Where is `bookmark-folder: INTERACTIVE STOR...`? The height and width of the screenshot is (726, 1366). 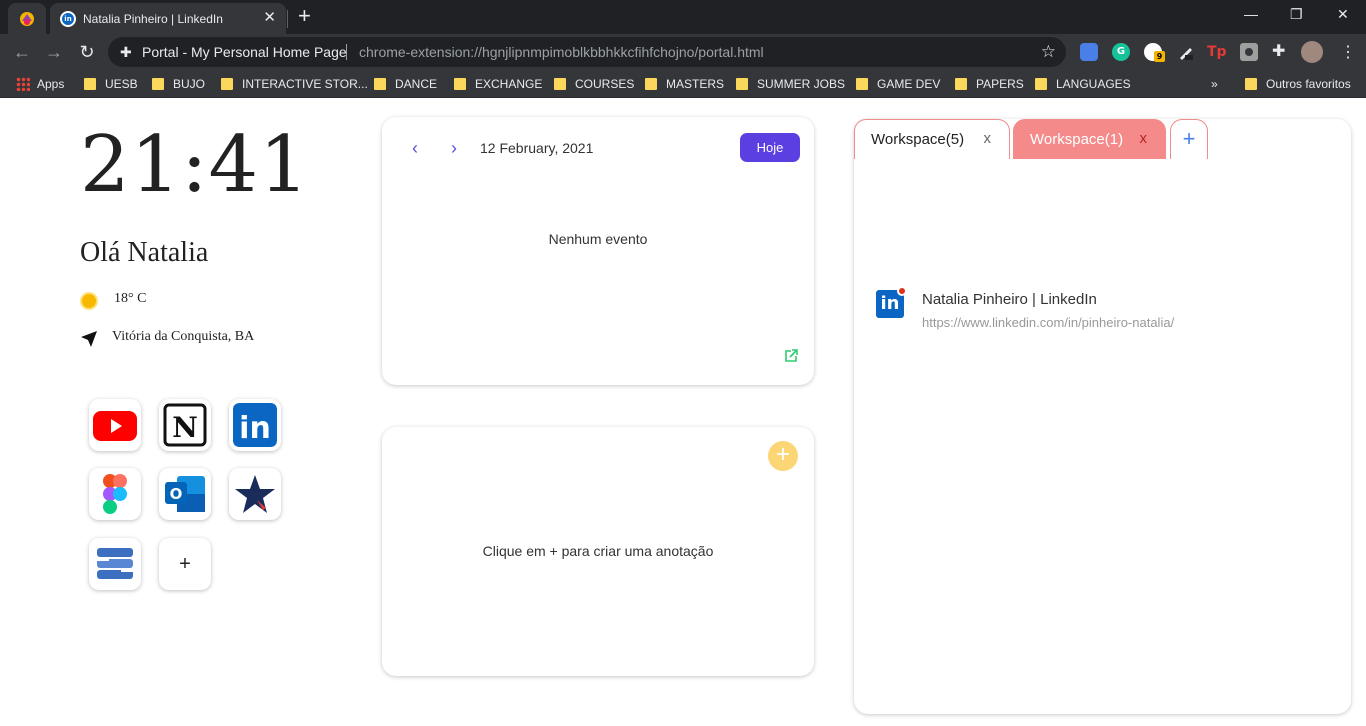 bookmark-folder: INTERACTIVE STOR... is located at coordinates (294, 84).